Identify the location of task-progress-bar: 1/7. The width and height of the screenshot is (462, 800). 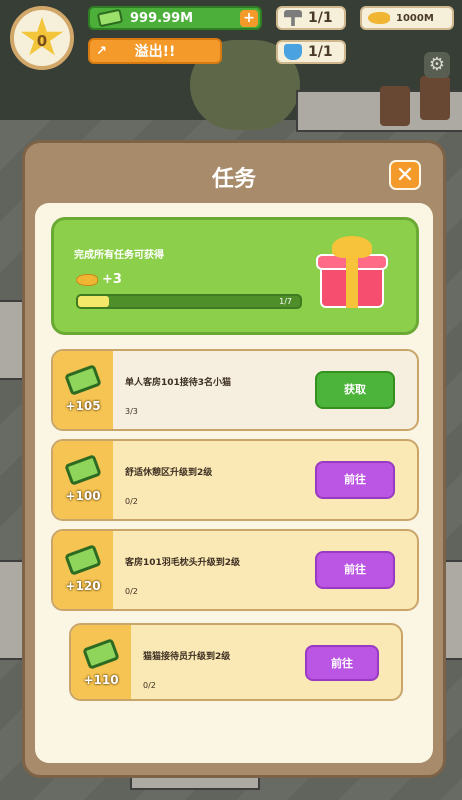
(189, 301).